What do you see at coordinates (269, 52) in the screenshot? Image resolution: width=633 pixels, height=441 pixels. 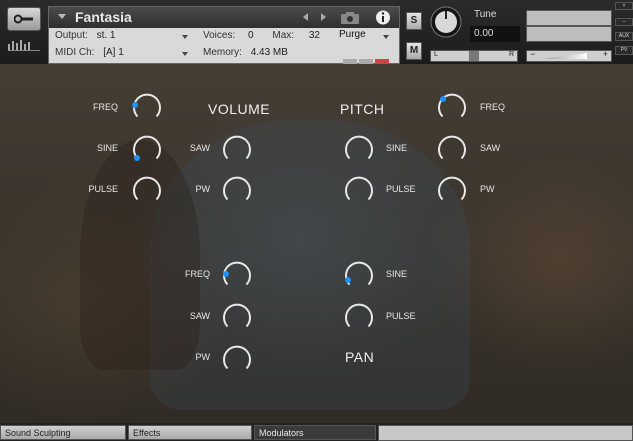 I see `memory-value: 4.43 MB` at bounding box center [269, 52].